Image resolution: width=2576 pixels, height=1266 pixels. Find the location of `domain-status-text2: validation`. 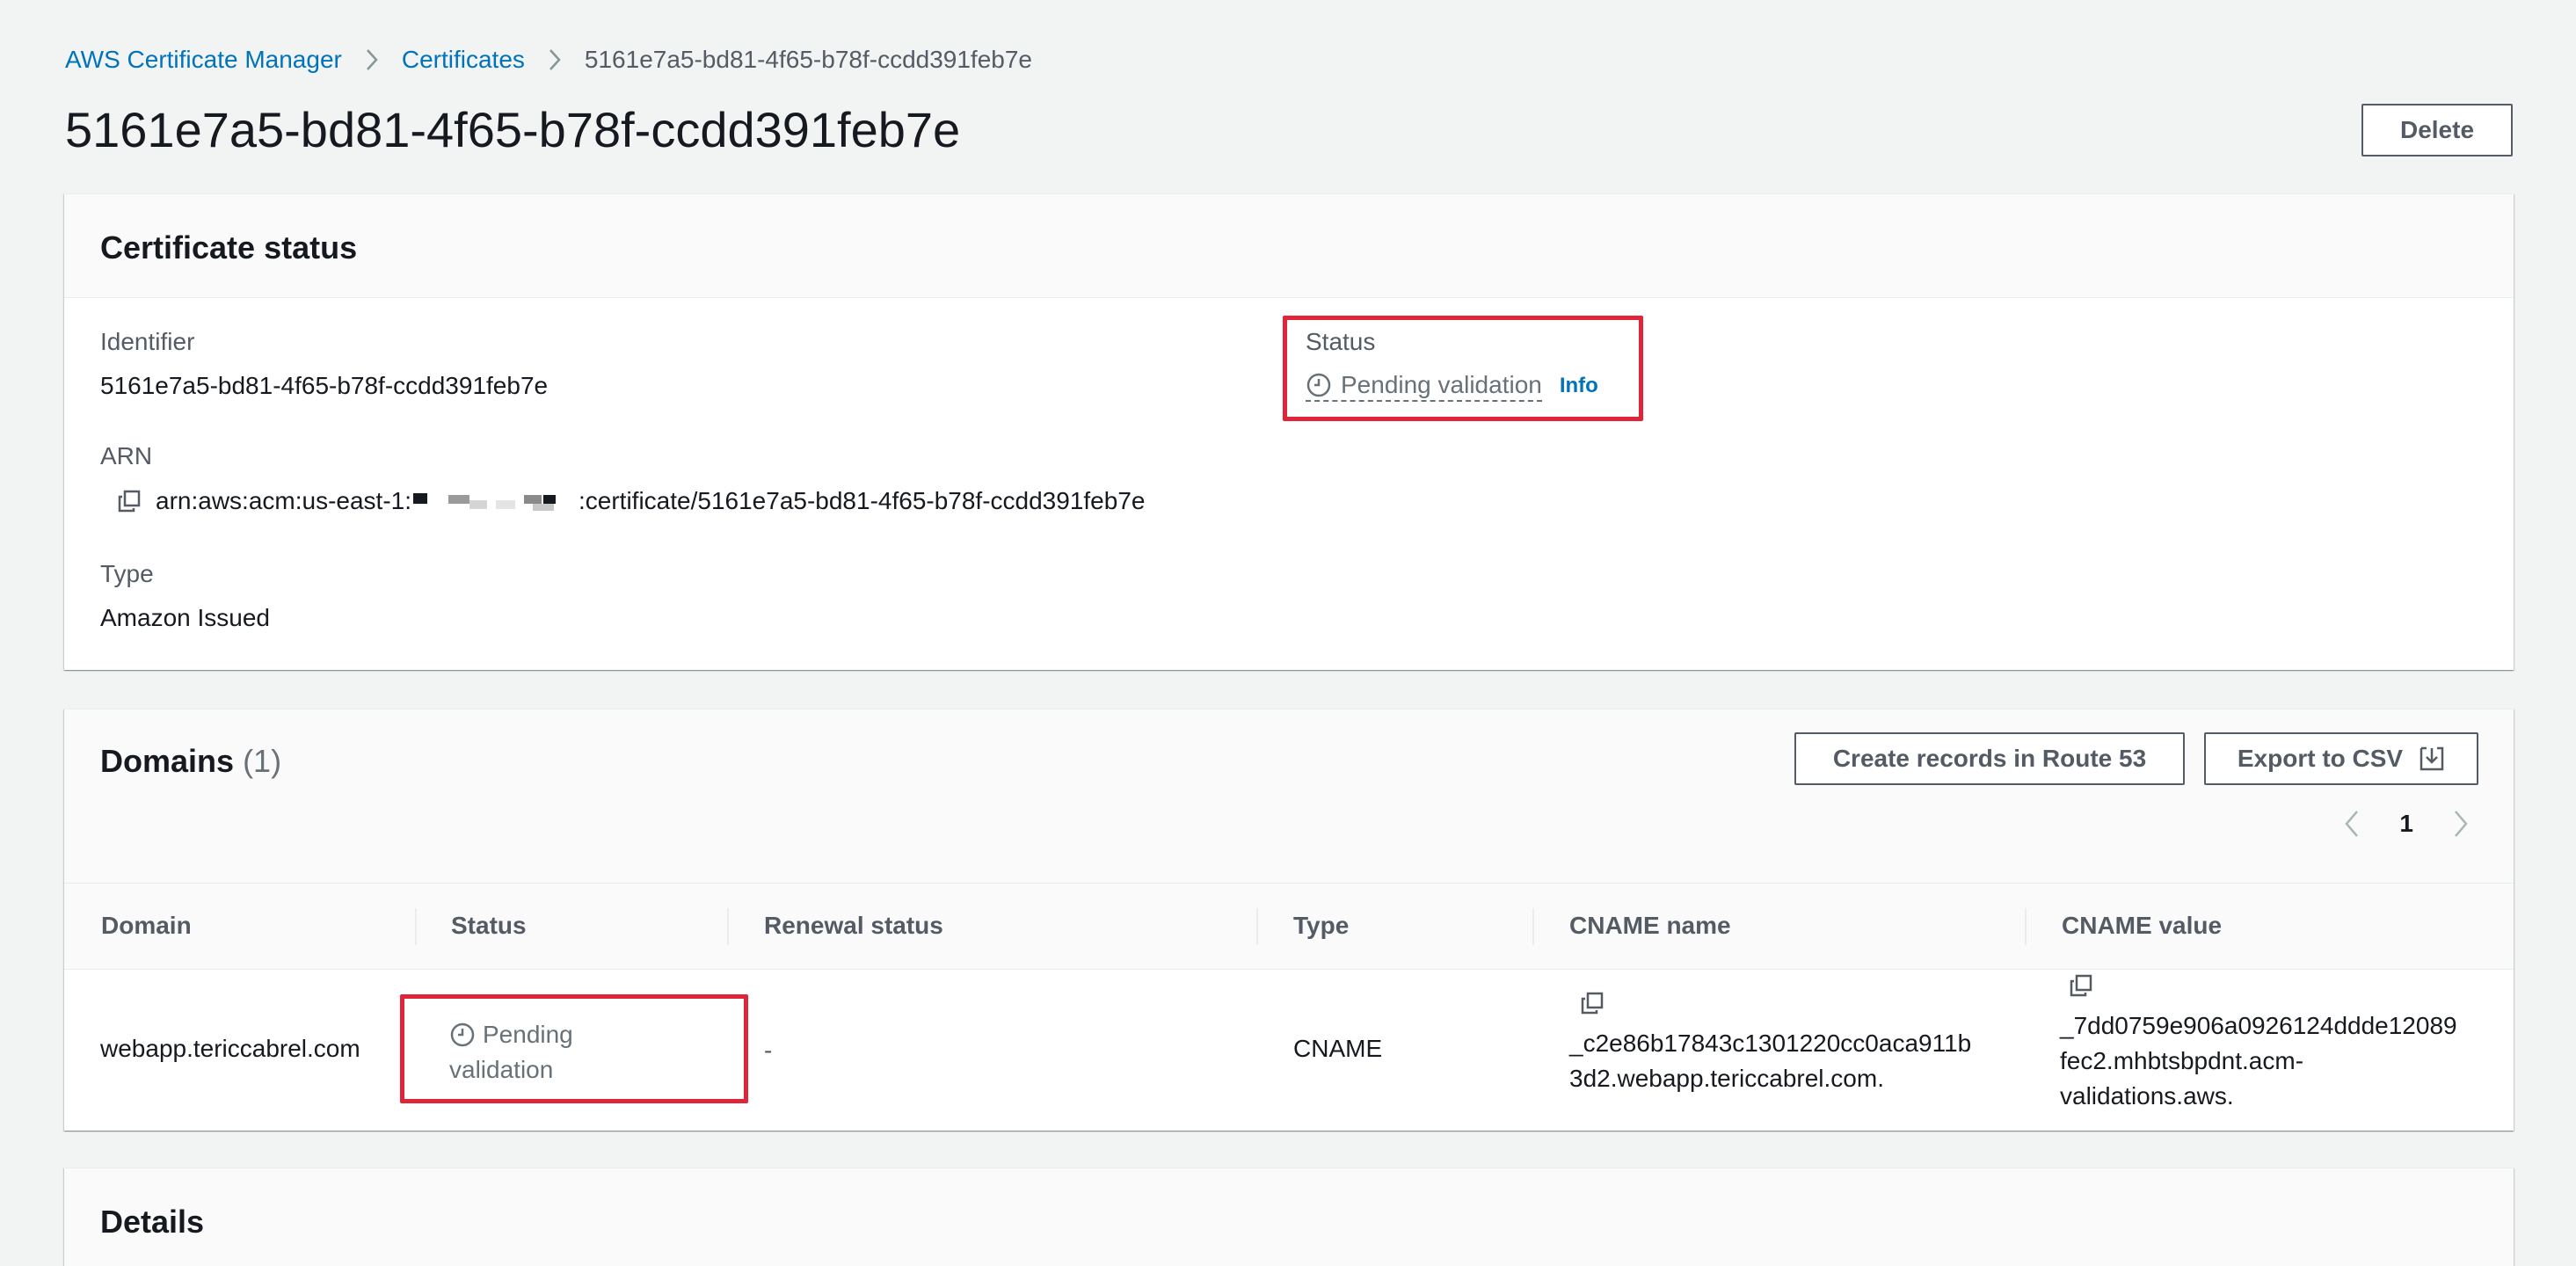

domain-status-text2: validation is located at coordinates (501, 1069).